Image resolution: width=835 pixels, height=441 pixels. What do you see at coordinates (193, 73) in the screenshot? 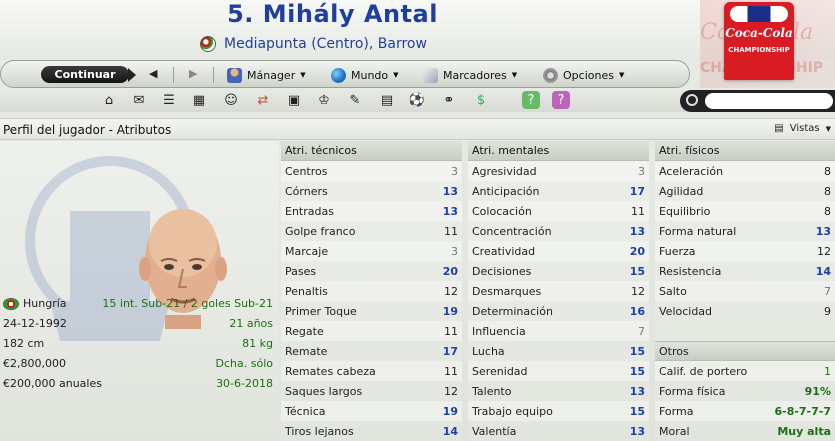
I see `forward-arrow-icon: ▶` at bounding box center [193, 73].